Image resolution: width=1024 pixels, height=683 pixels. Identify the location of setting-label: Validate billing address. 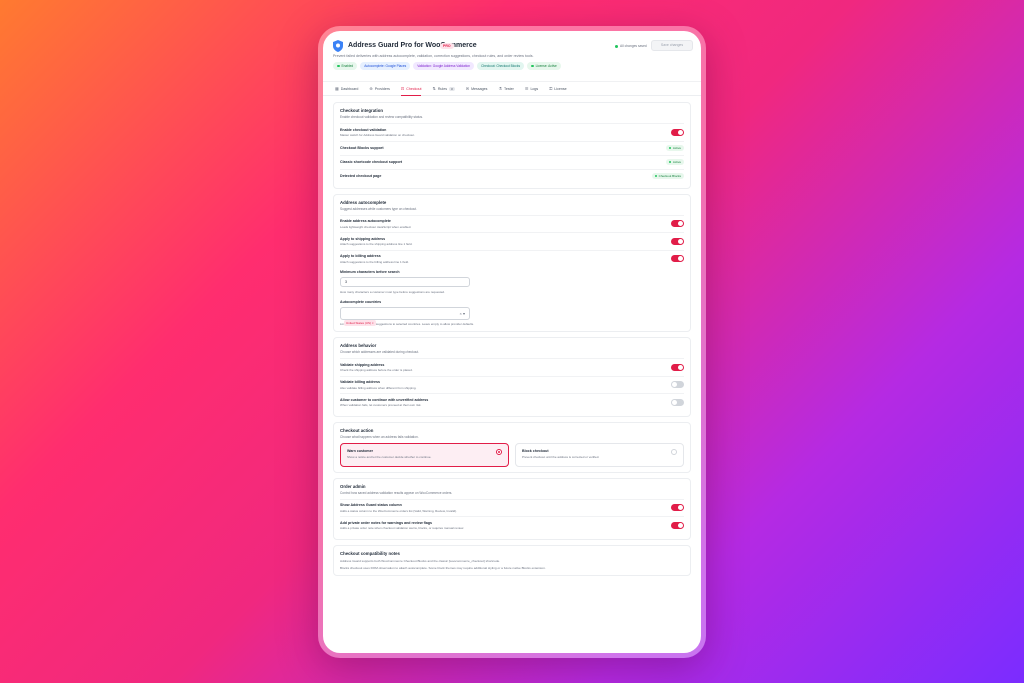
(360, 382).